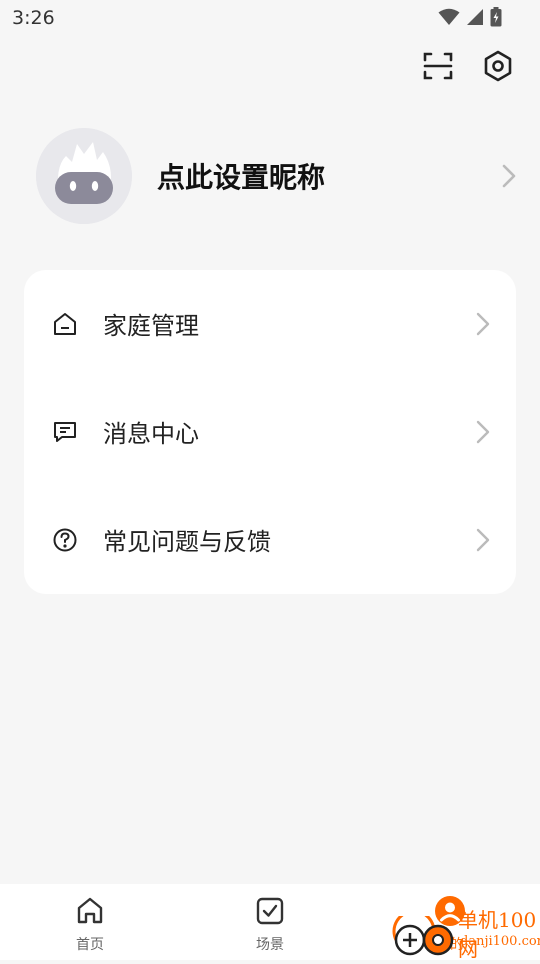 The image size is (540, 964). What do you see at coordinates (241, 177) in the screenshot?
I see `nickname-label: 点此设置昵称` at bounding box center [241, 177].